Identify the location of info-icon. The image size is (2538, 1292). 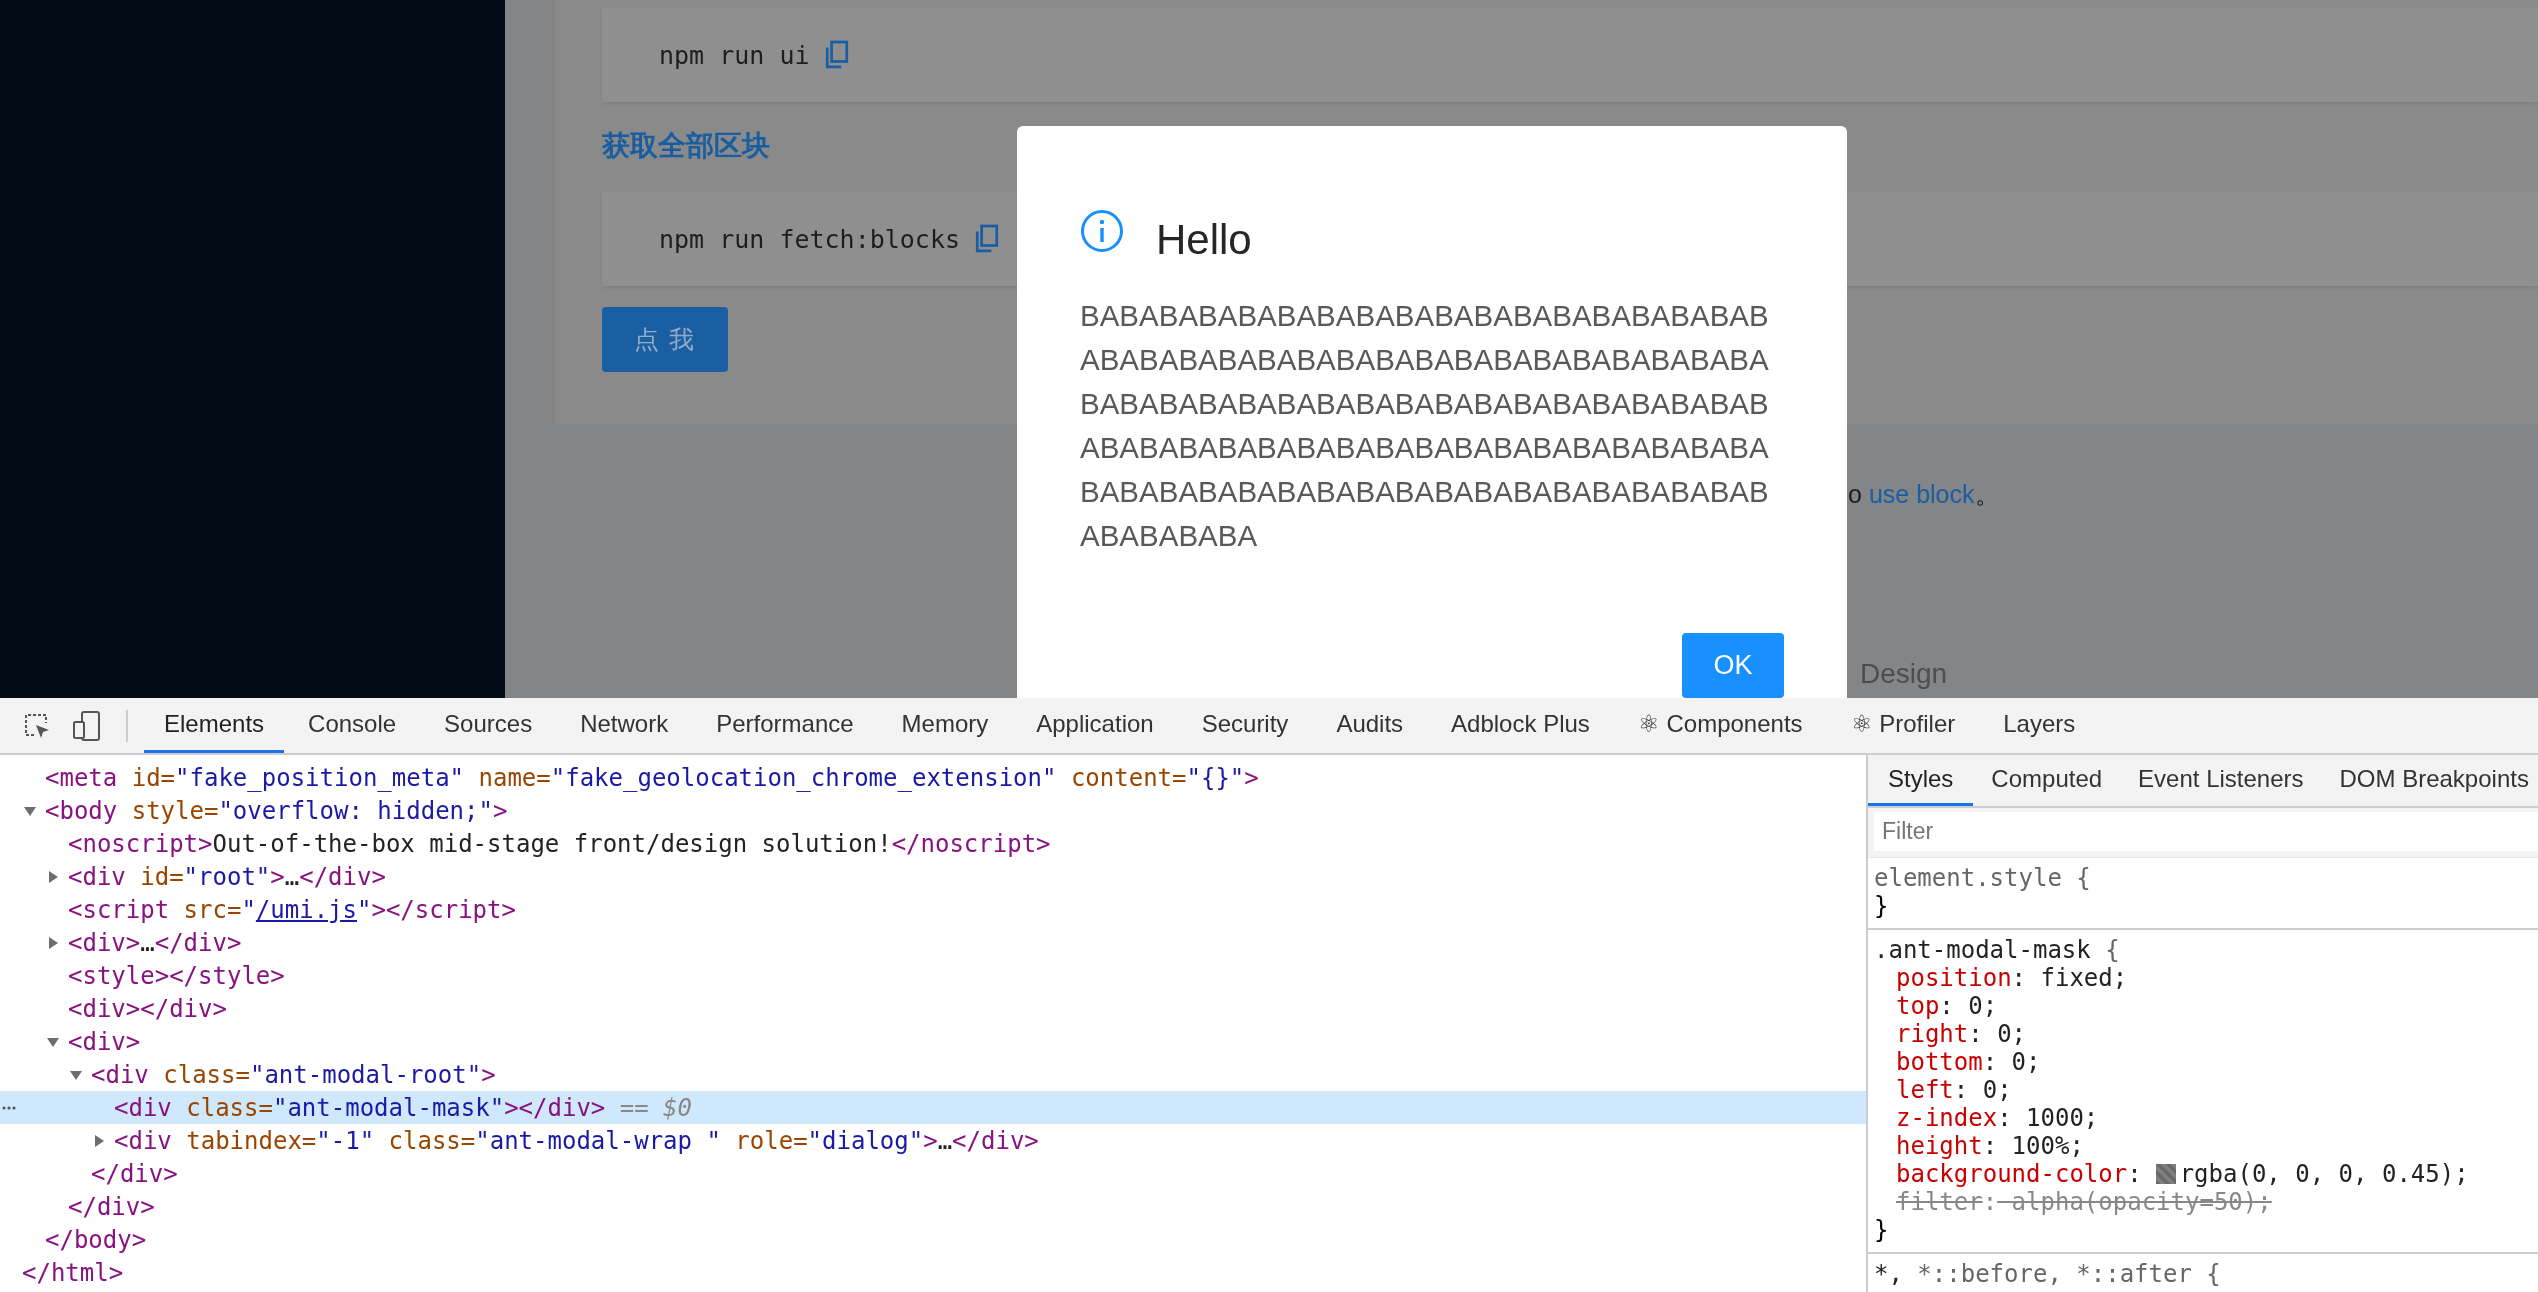
(1102, 231).